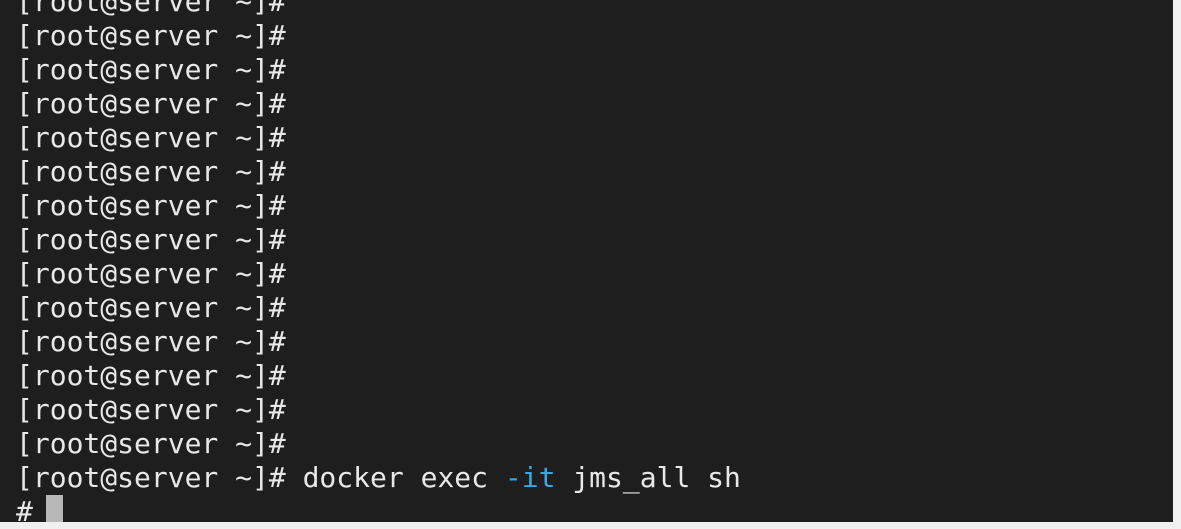 Image resolution: width=1181 pixels, height=529 pixels. I want to click on command-args: jms_all sh, so click(656, 477).